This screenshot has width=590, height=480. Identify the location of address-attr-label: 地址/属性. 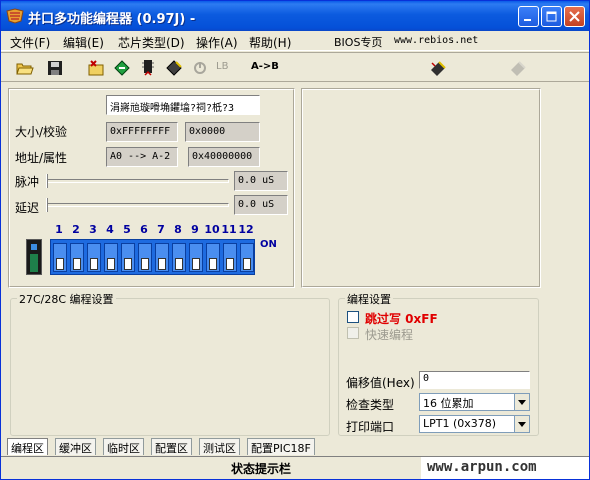
(41, 158).